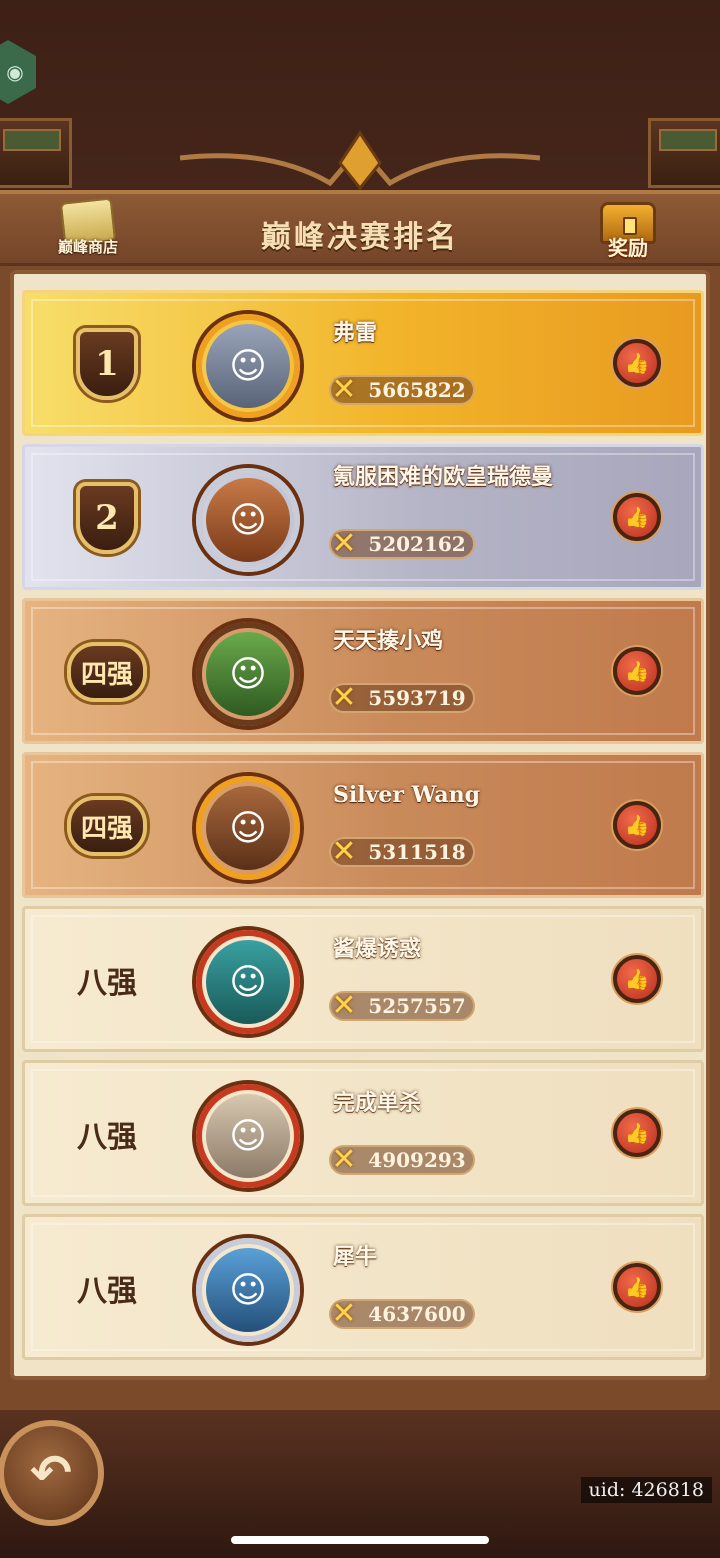 Image resolution: width=720 pixels, height=1558 pixels. I want to click on rank-shield: 1, so click(107, 364).